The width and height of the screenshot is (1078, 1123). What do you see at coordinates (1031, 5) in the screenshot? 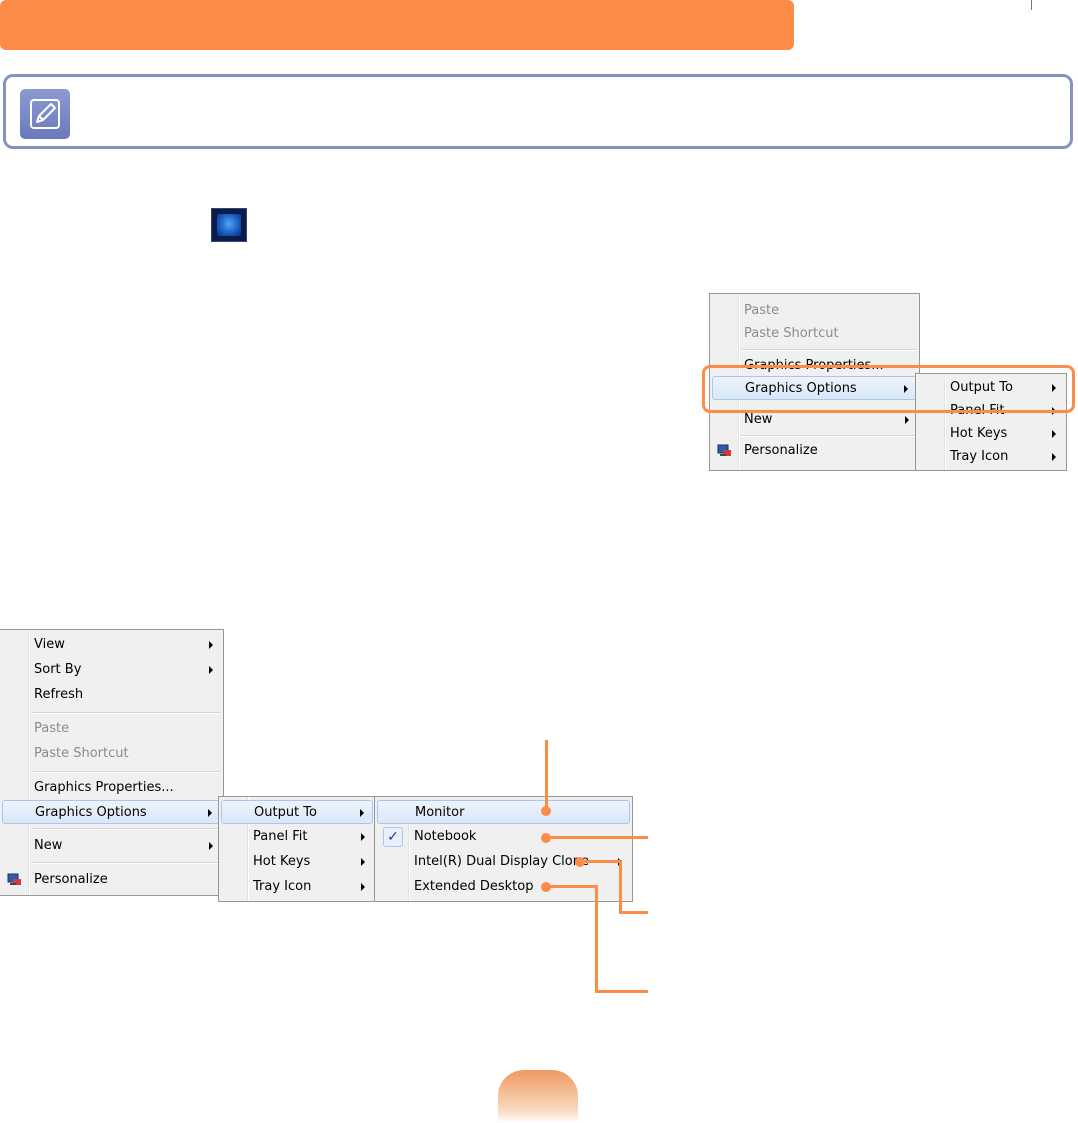
I see `page-edge-rule` at bounding box center [1031, 5].